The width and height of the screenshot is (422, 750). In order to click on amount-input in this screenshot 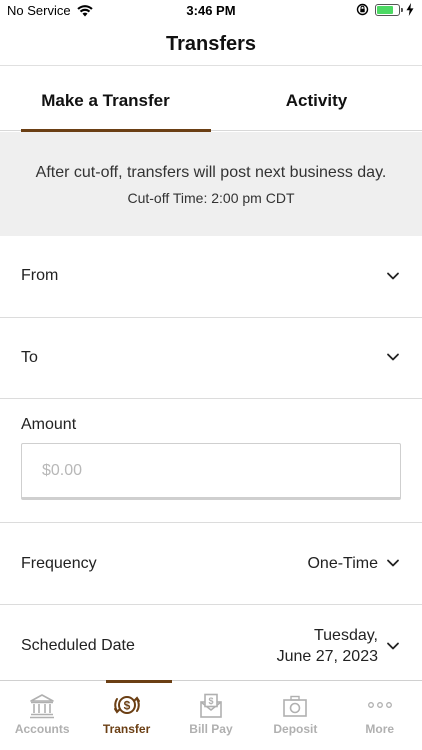, I will do `click(211, 471)`.